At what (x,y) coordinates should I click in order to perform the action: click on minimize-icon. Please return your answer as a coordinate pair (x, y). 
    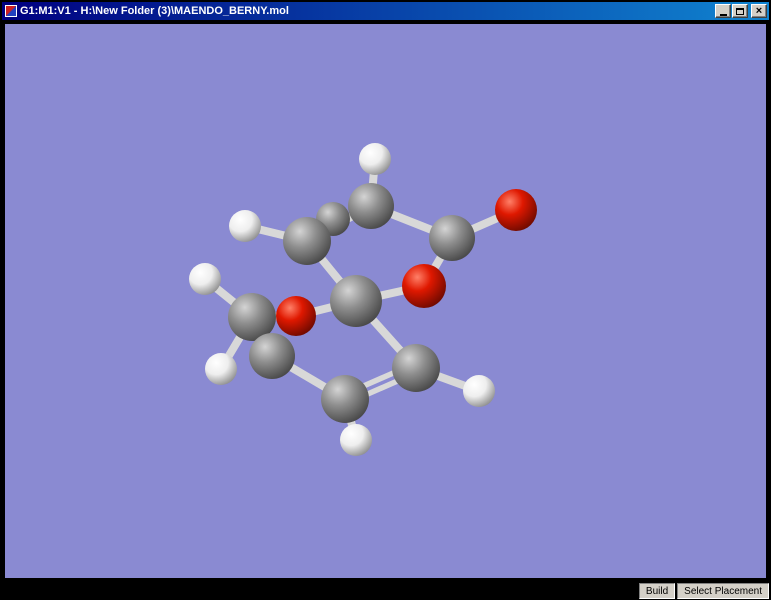
    Looking at the image, I should click on (723, 14).